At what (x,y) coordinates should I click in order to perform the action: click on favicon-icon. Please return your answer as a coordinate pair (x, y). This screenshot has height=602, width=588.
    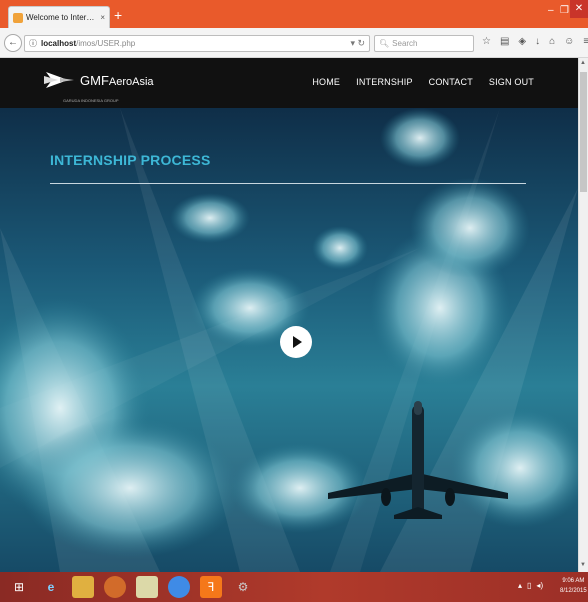
    Looking at the image, I should click on (18, 17).